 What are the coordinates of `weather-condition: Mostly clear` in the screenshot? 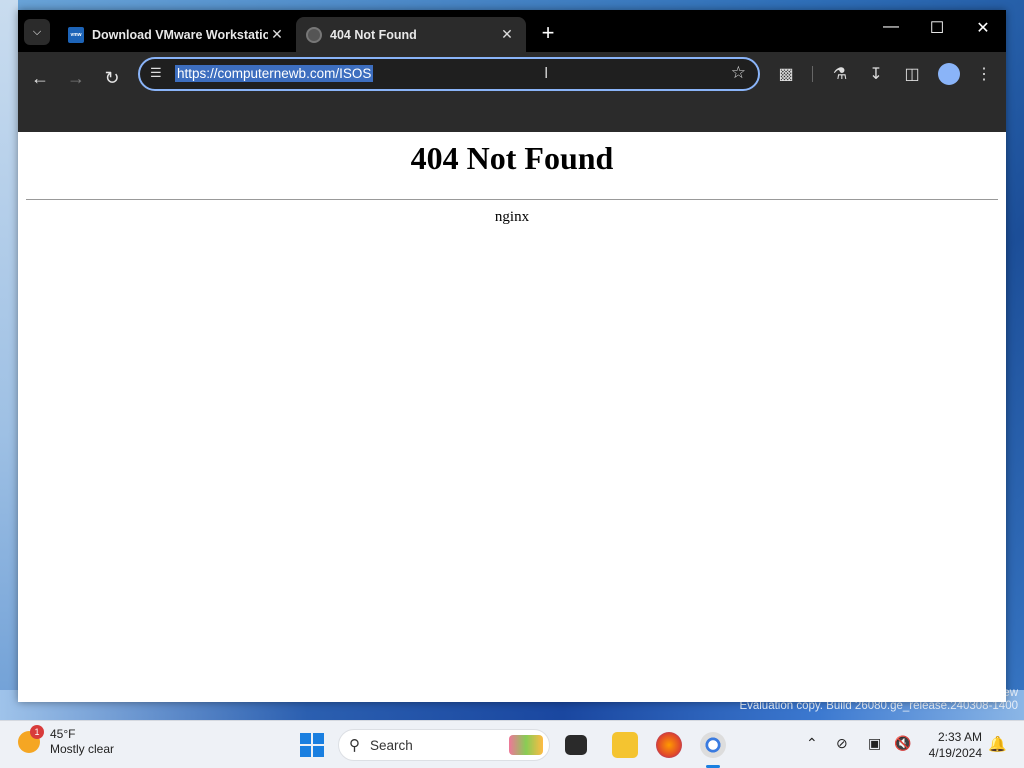 It's located at (82, 749).